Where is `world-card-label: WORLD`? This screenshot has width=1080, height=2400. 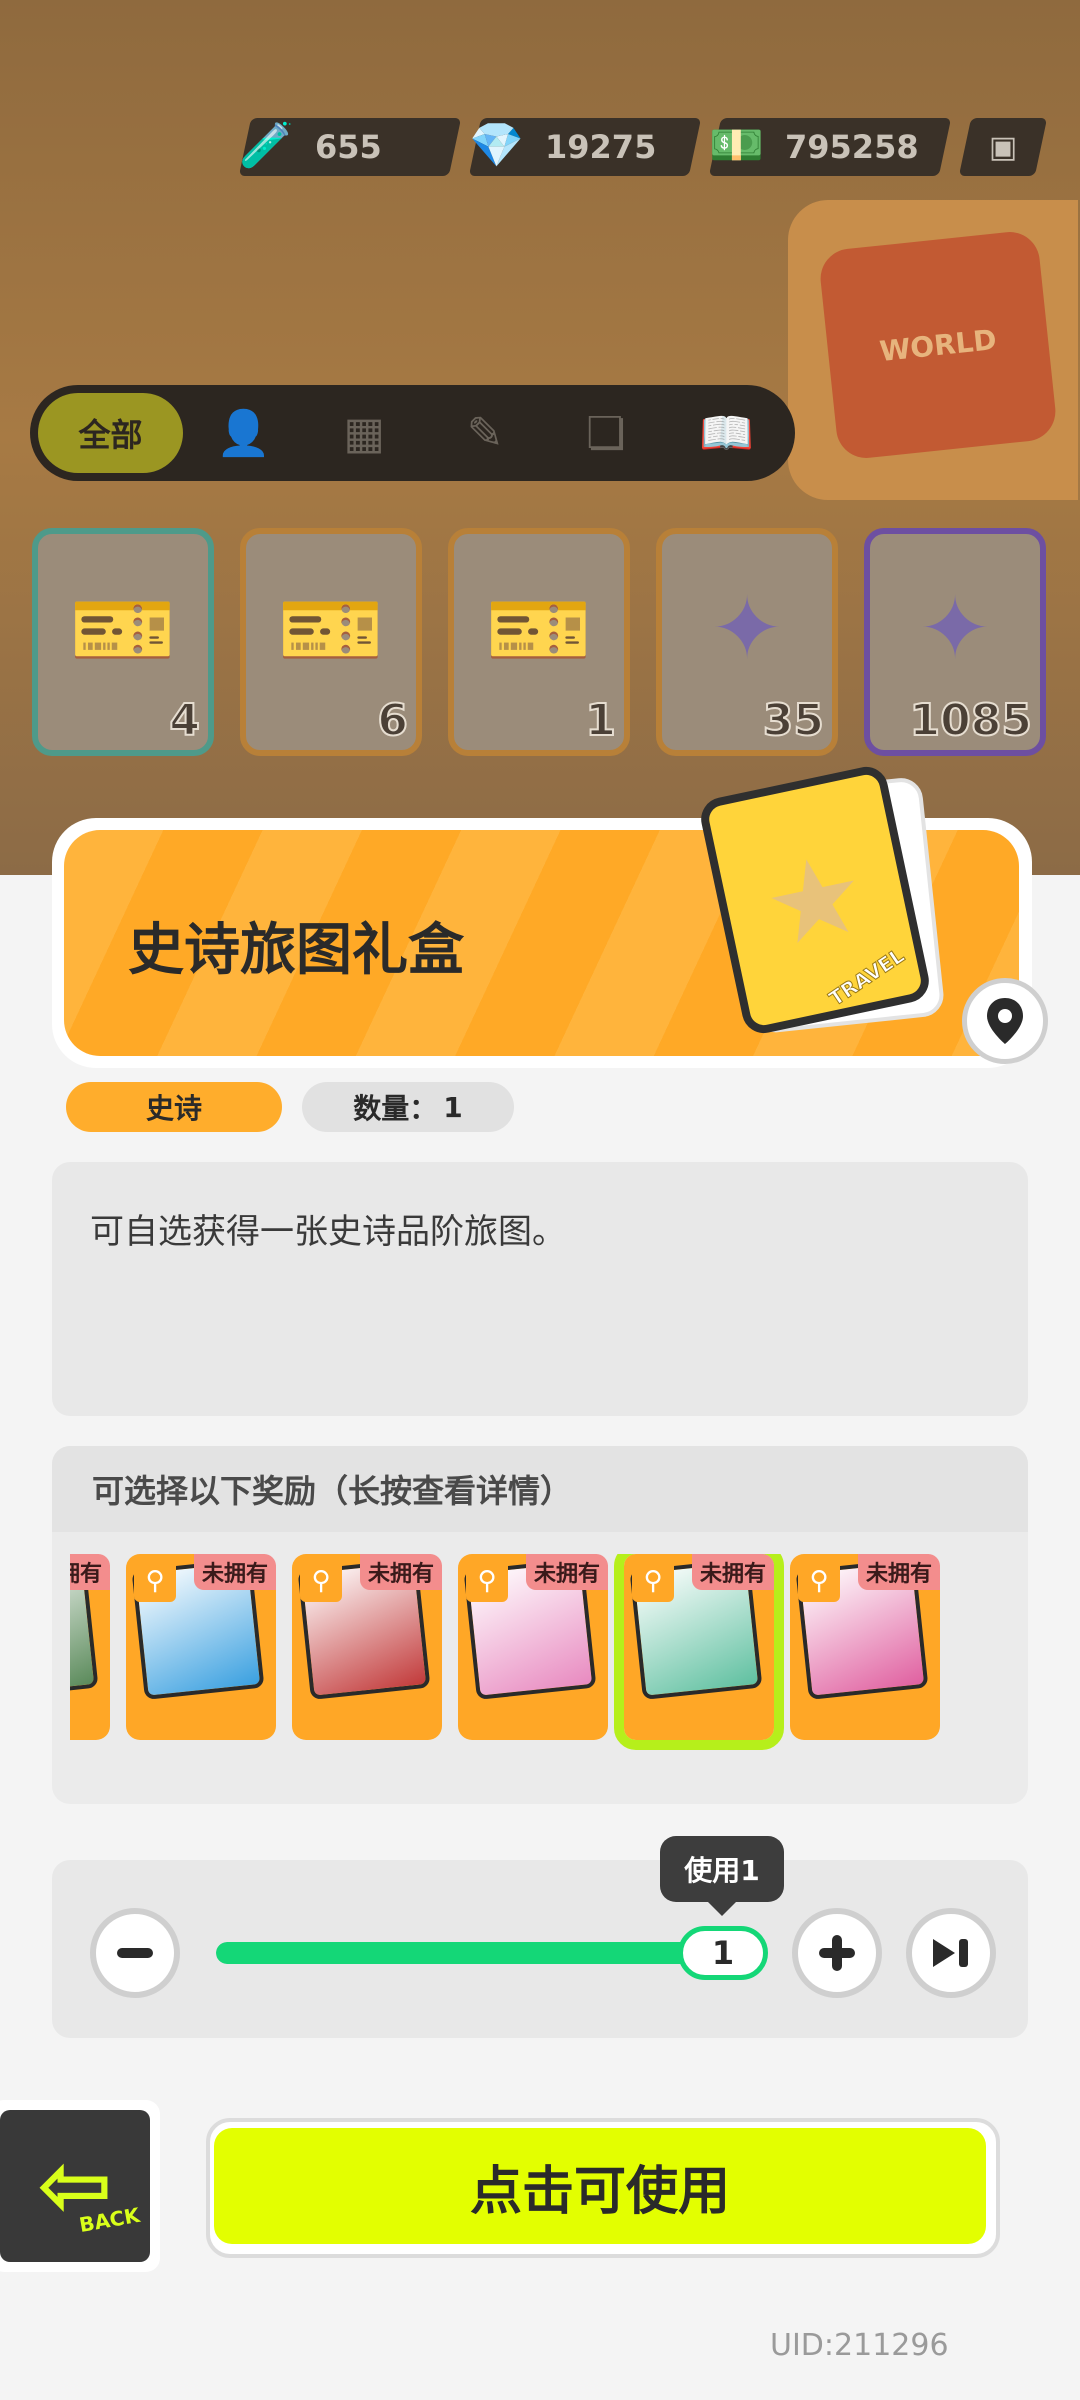 world-card-label: WORLD is located at coordinates (938, 345).